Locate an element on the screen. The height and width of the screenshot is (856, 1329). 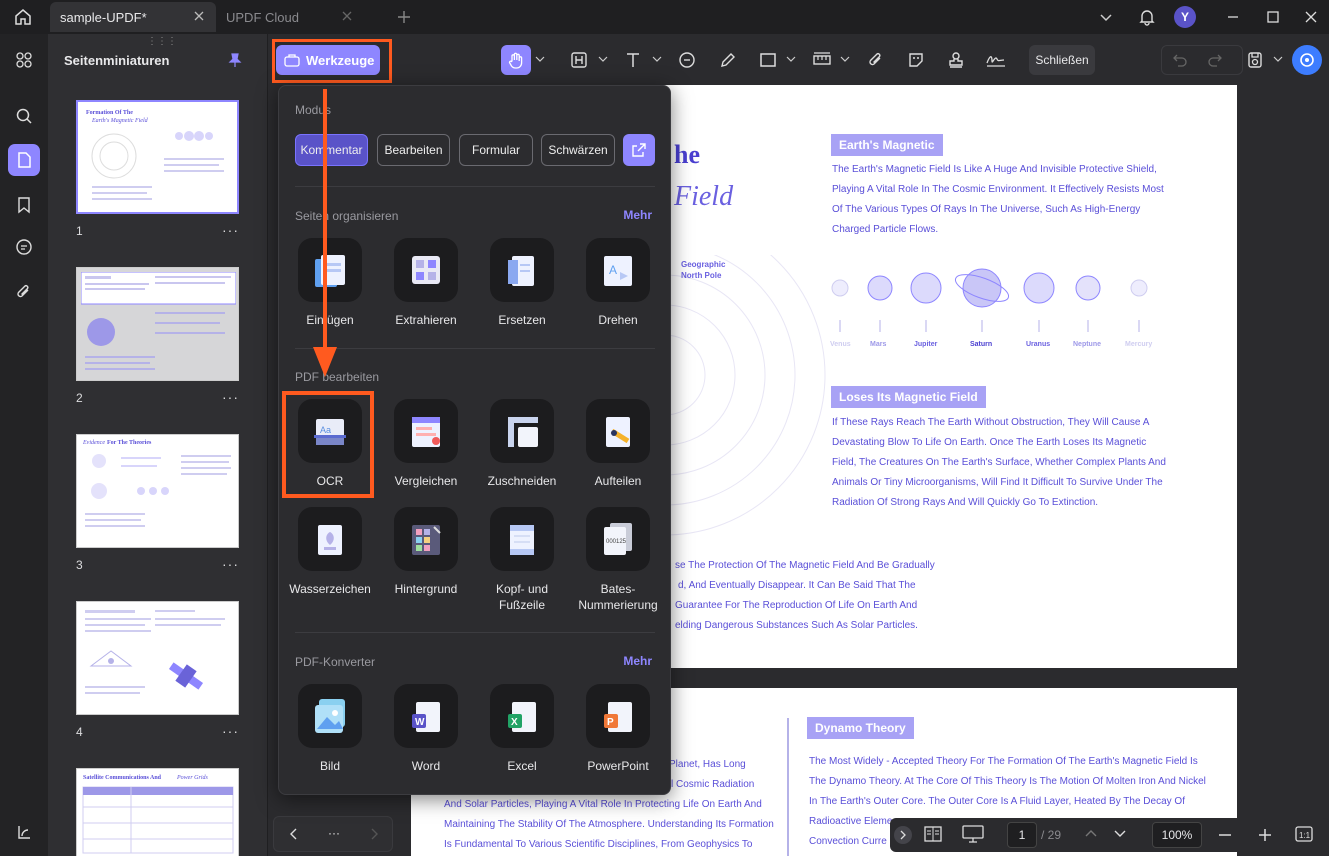
chevron-right-icon is located at coordinates (375, 834).